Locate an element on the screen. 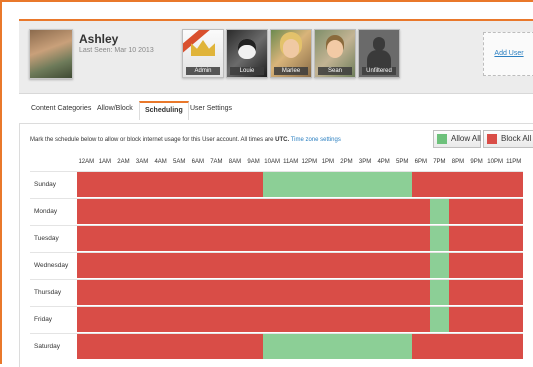  hour-header: 6PM is located at coordinates (421, 162).